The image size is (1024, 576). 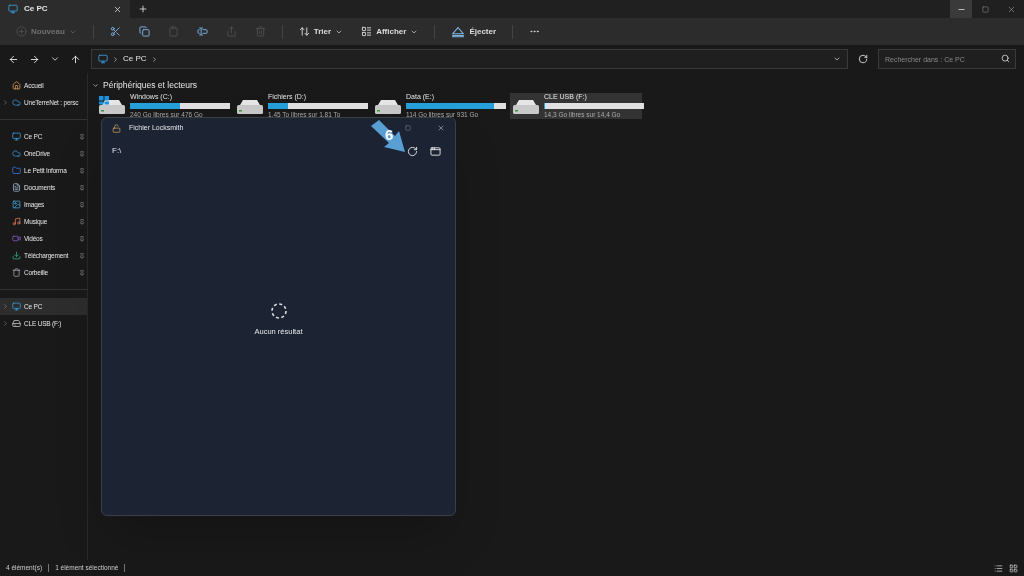 What do you see at coordinates (998, 568) in the screenshot?
I see `details-view-icon` at bounding box center [998, 568].